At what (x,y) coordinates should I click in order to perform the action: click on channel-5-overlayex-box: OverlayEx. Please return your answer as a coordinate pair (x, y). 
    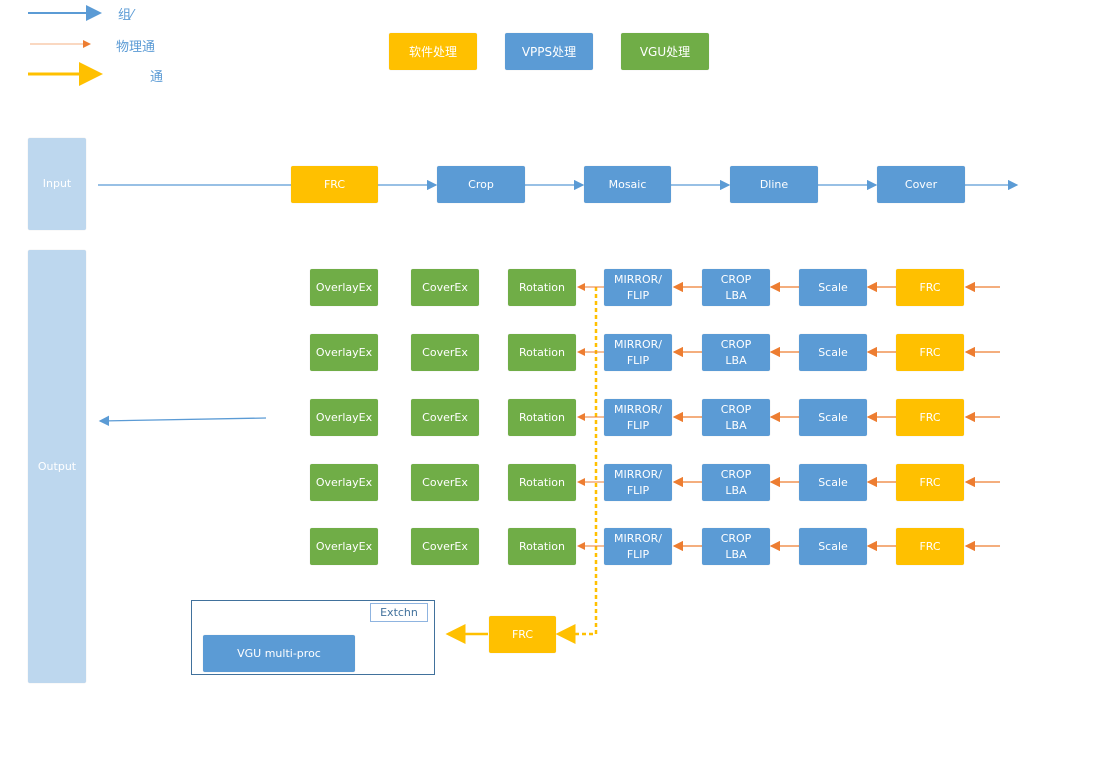
    Looking at the image, I should click on (344, 546).